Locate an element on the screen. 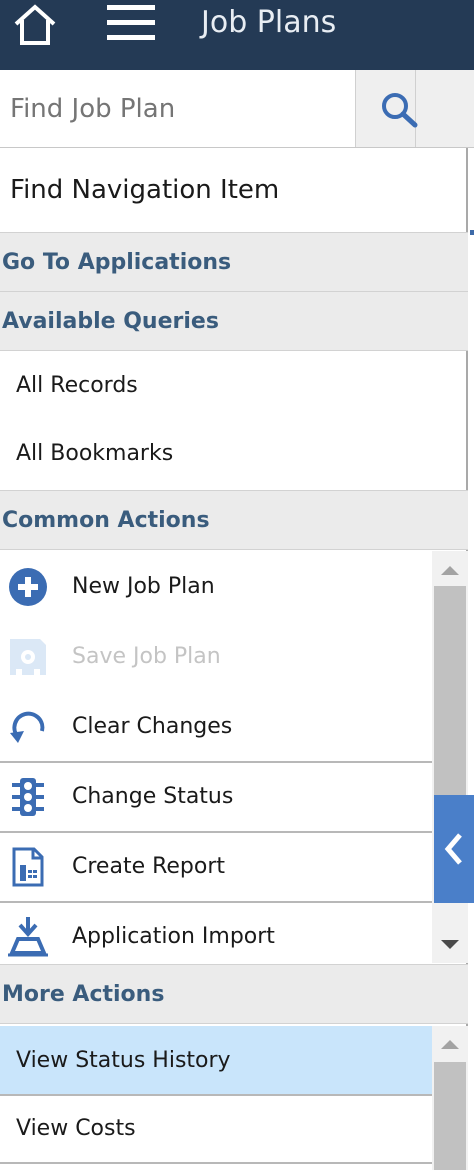 The width and height of the screenshot is (474, 1170). action-change-status: Change Status is located at coordinates (216, 796).